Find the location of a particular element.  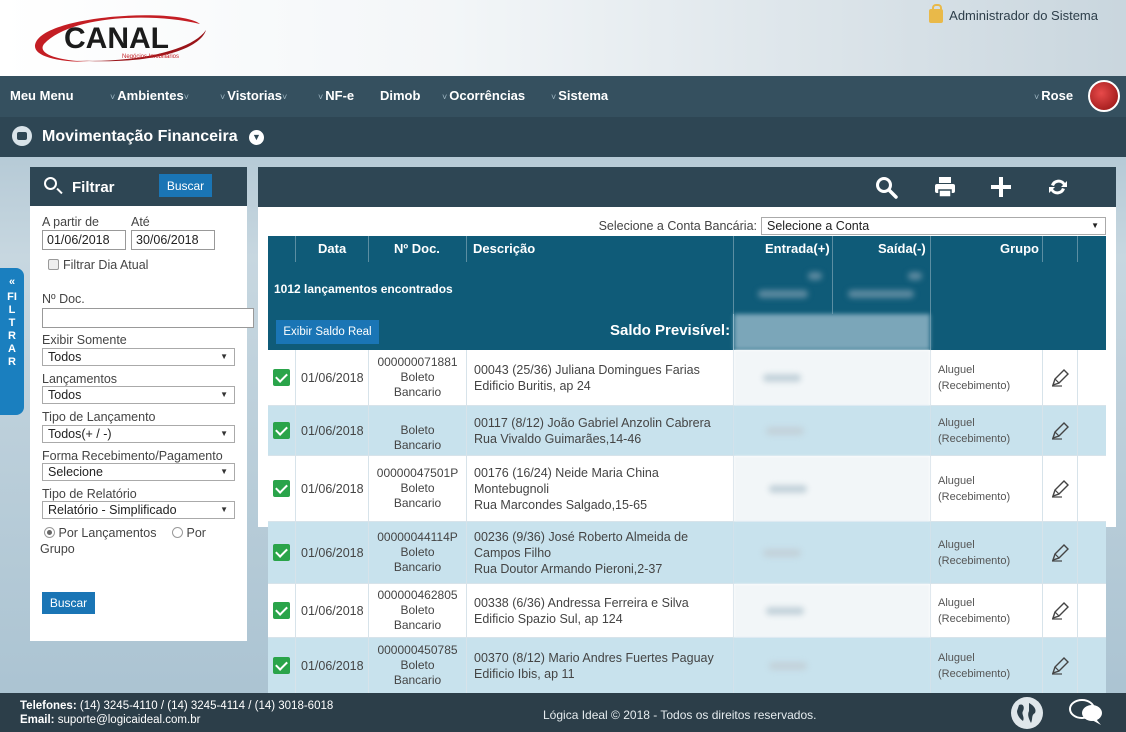

row-doc: 00000047501P Boleto Bancario is located at coordinates (417, 488).